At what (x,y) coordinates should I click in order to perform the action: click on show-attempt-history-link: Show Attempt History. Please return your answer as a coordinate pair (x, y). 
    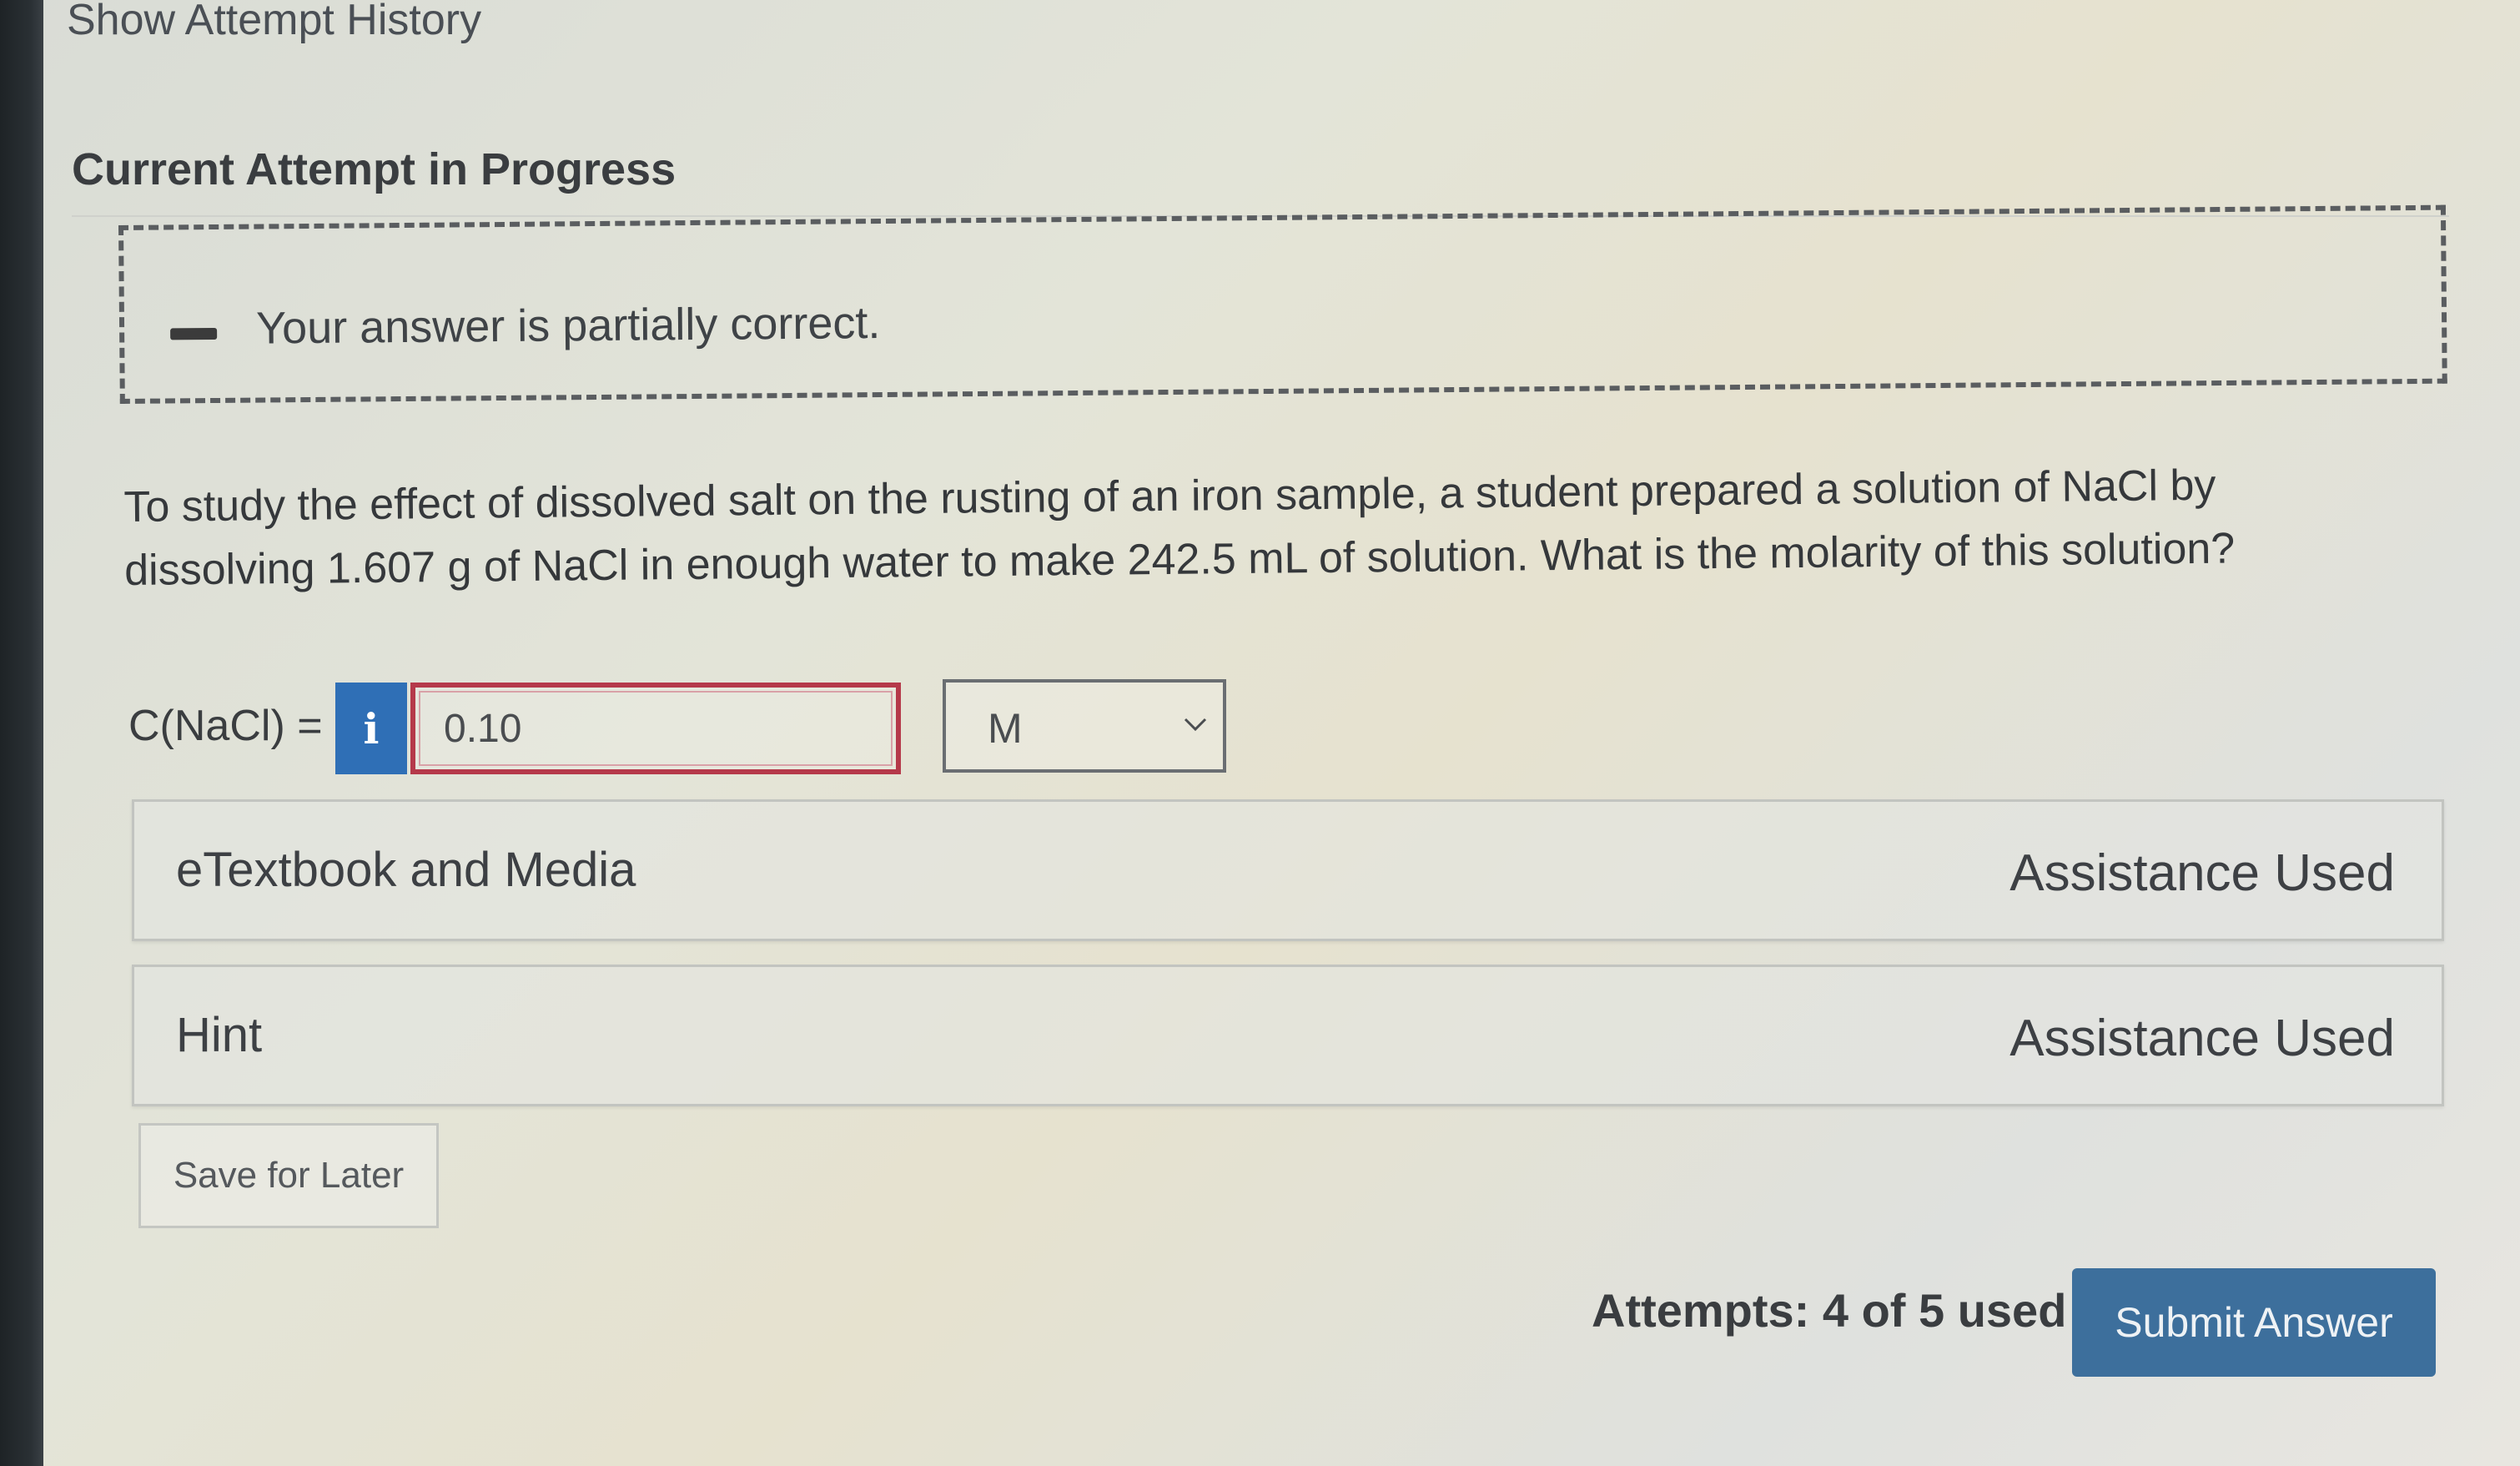
    Looking at the image, I should click on (274, 22).